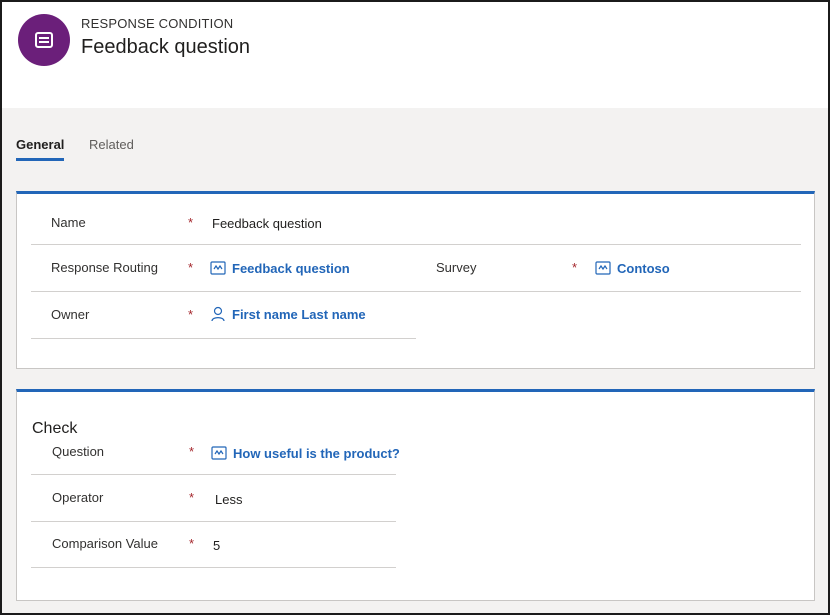 The width and height of the screenshot is (830, 615). I want to click on name-row: Name * Feedback question, so click(416, 222).